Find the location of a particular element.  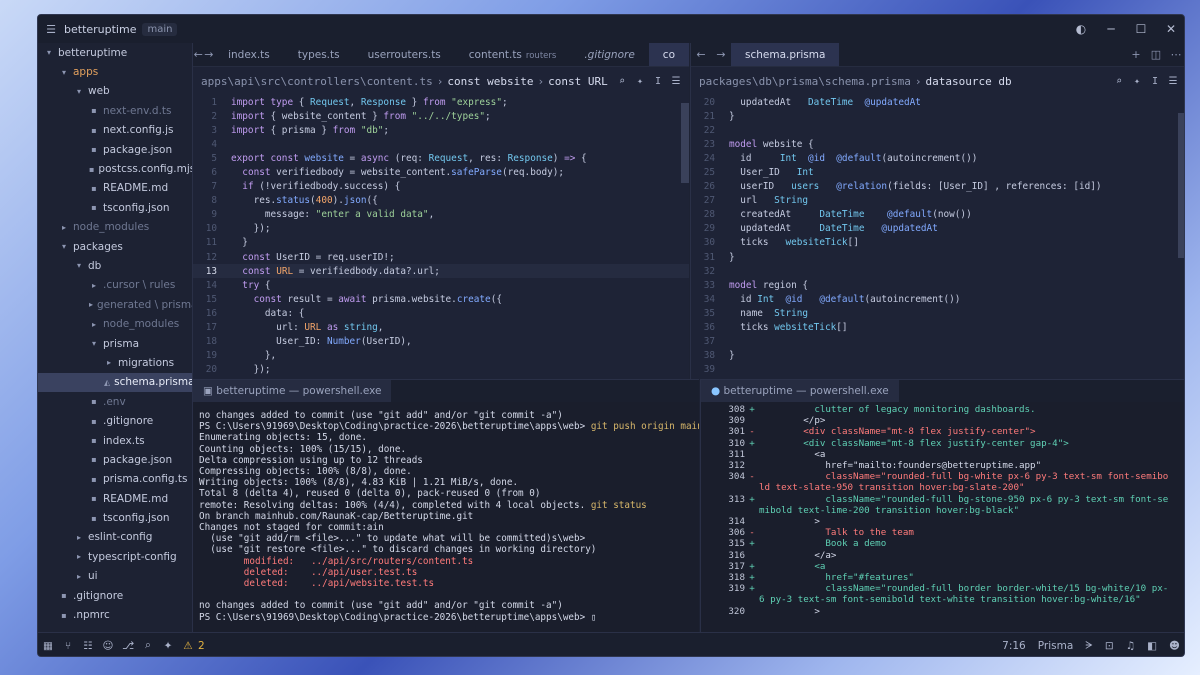

code-line: 10 }); is located at coordinates (441, 229).